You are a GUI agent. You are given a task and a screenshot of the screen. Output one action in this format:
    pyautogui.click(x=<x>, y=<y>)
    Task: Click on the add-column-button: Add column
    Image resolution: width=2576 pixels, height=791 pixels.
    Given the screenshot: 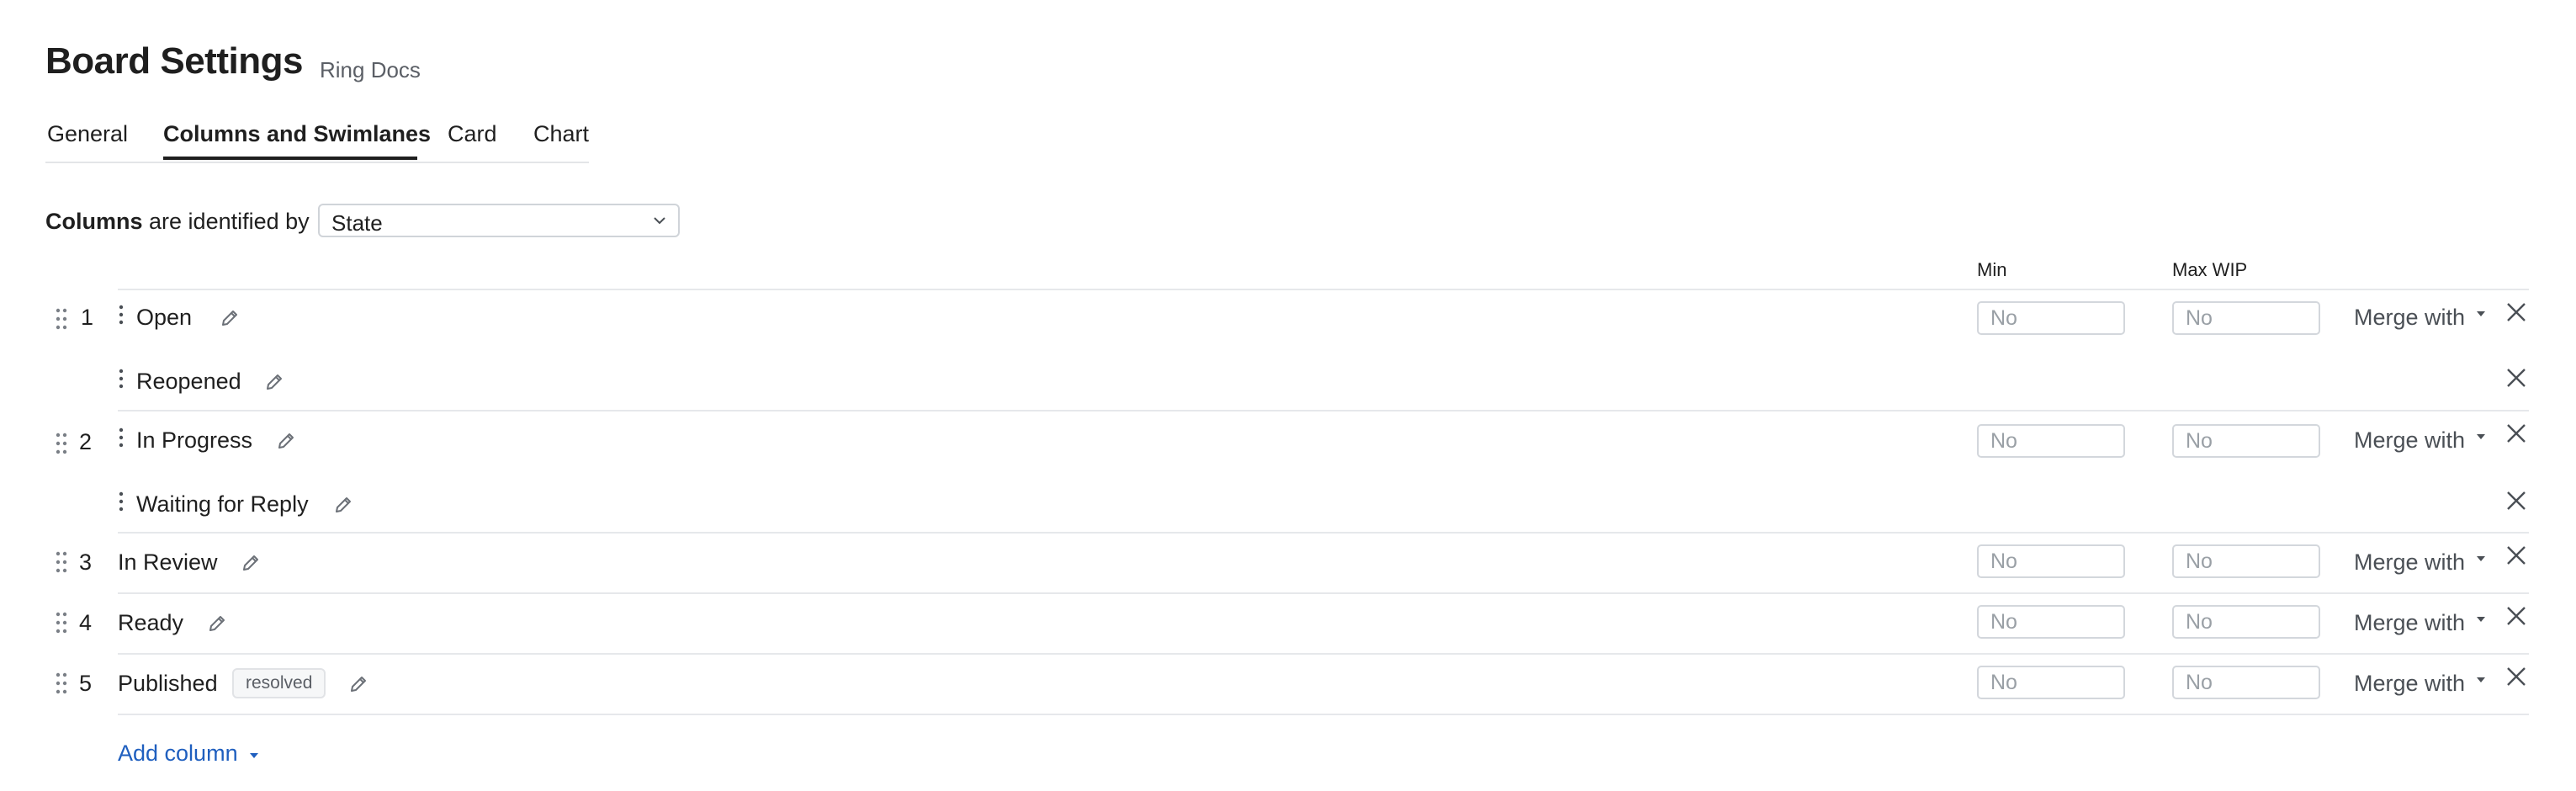 What is the action you would take?
    pyautogui.click(x=188, y=754)
    